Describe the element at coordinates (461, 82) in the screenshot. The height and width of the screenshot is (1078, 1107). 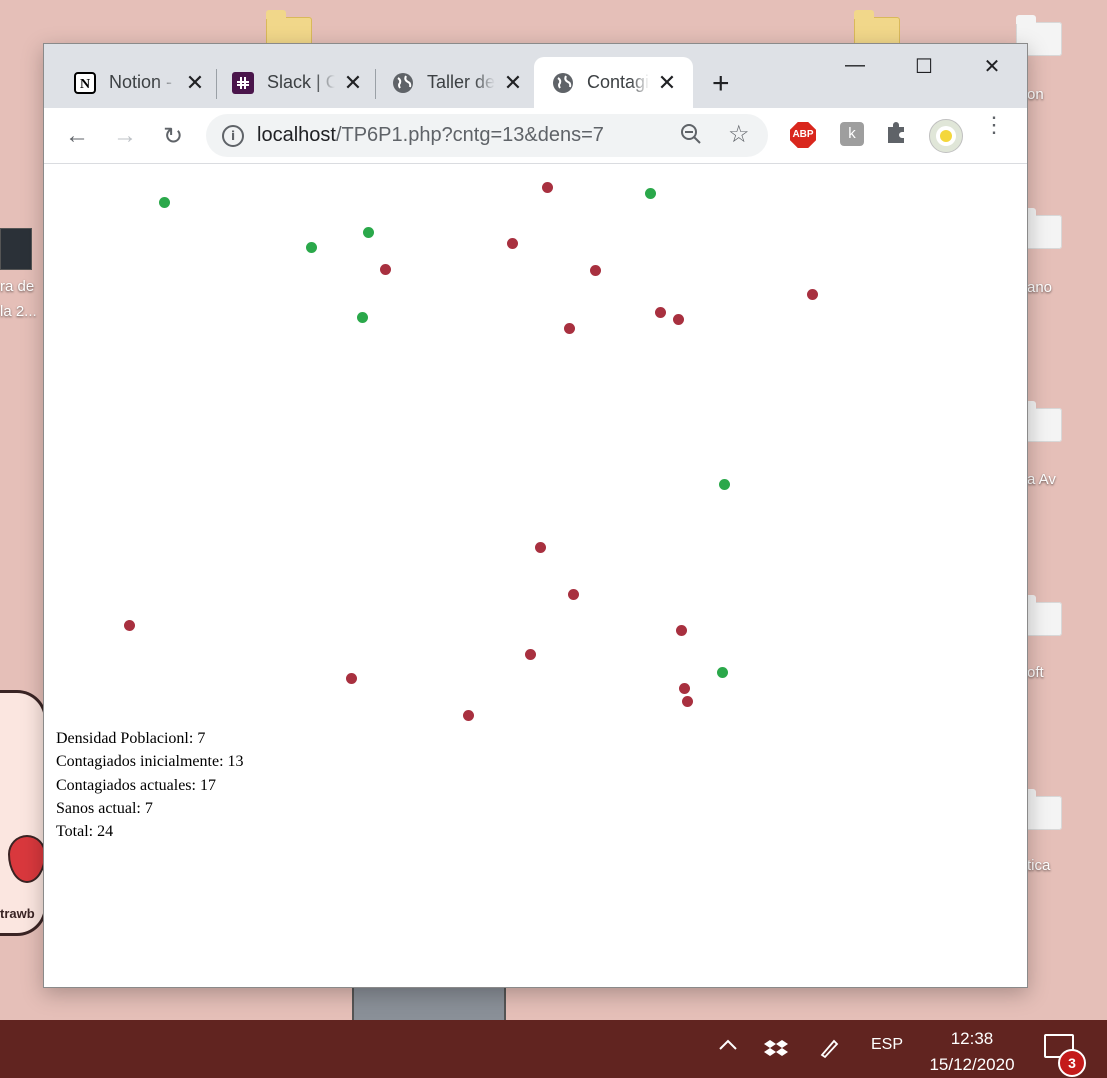
I see `tab-title: Taller de` at that location.